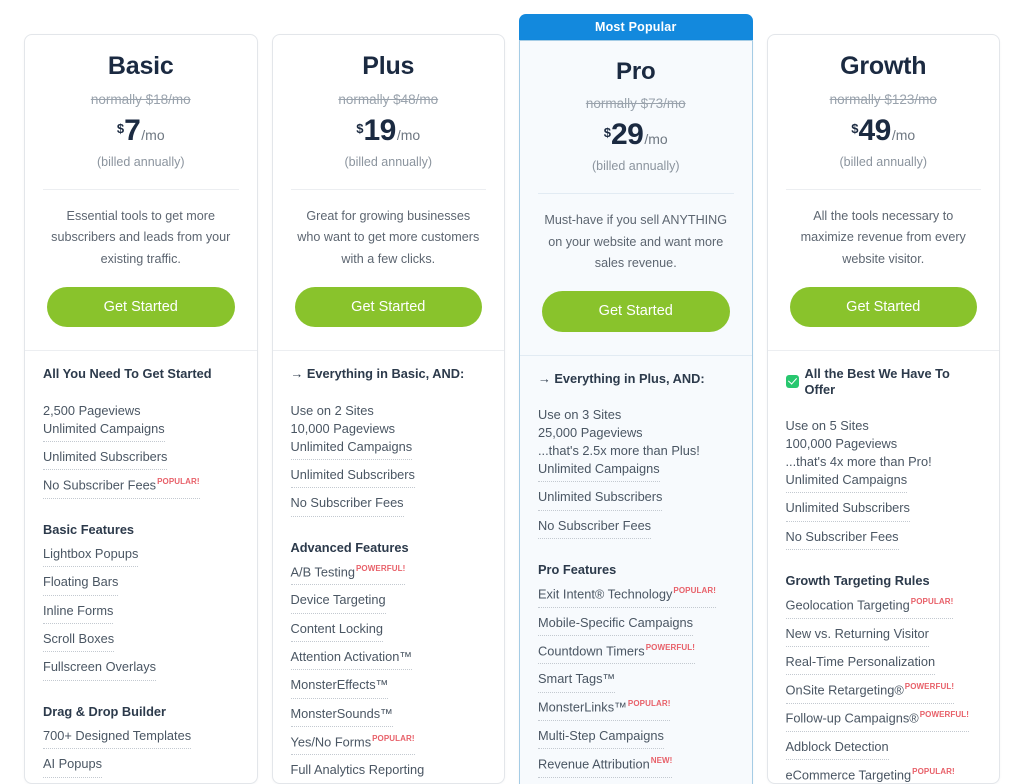 This screenshot has width=1024, height=784. Describe the element at coordinates (636, 27) in the screenshot. I see `most-popular-banner: Most Popular` at that location.